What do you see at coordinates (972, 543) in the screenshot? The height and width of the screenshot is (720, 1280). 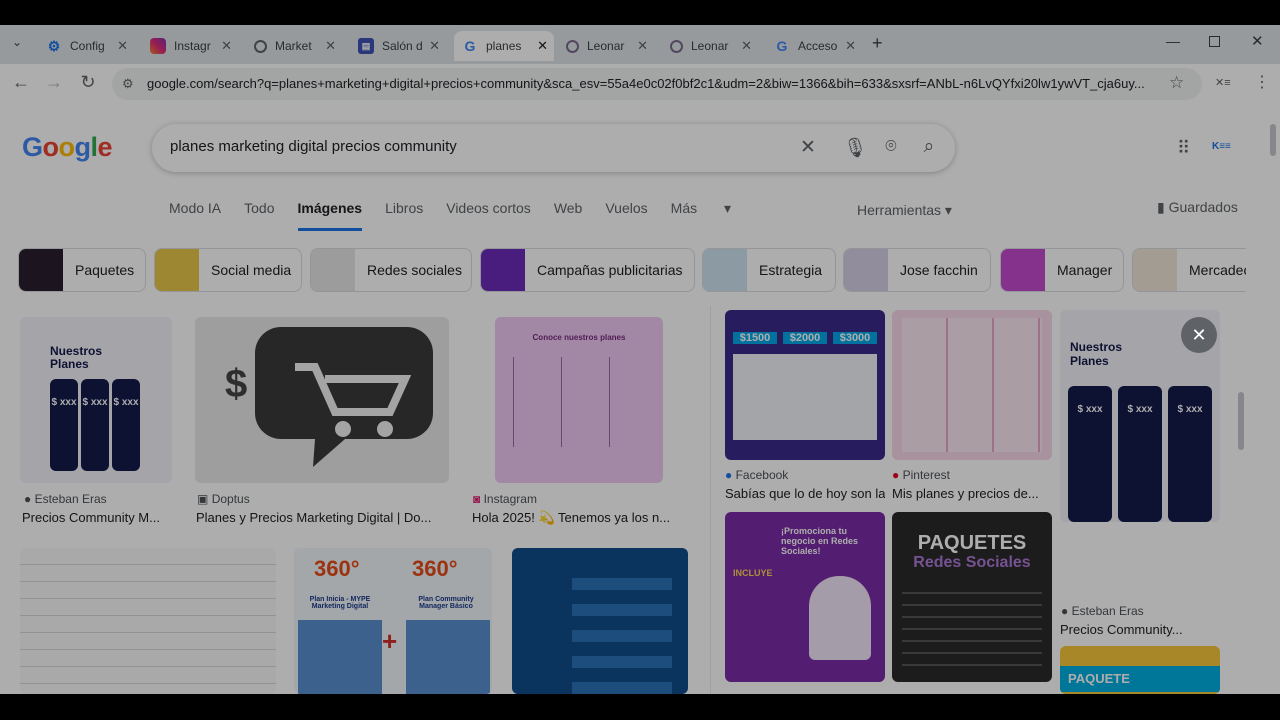 I see `image-heading: PAQUETES` at bounding box center [972, 543].